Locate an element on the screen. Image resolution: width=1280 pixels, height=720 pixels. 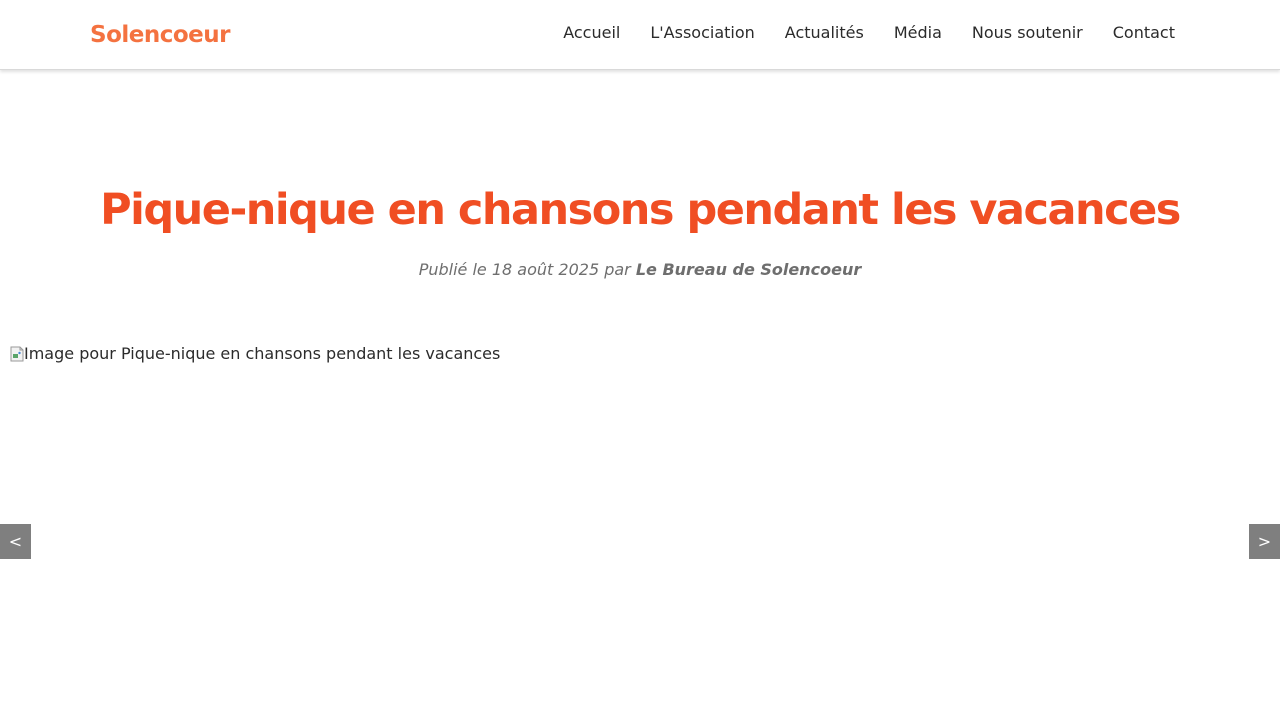
slider-next-button: > is located at coordinates (1264, 541).